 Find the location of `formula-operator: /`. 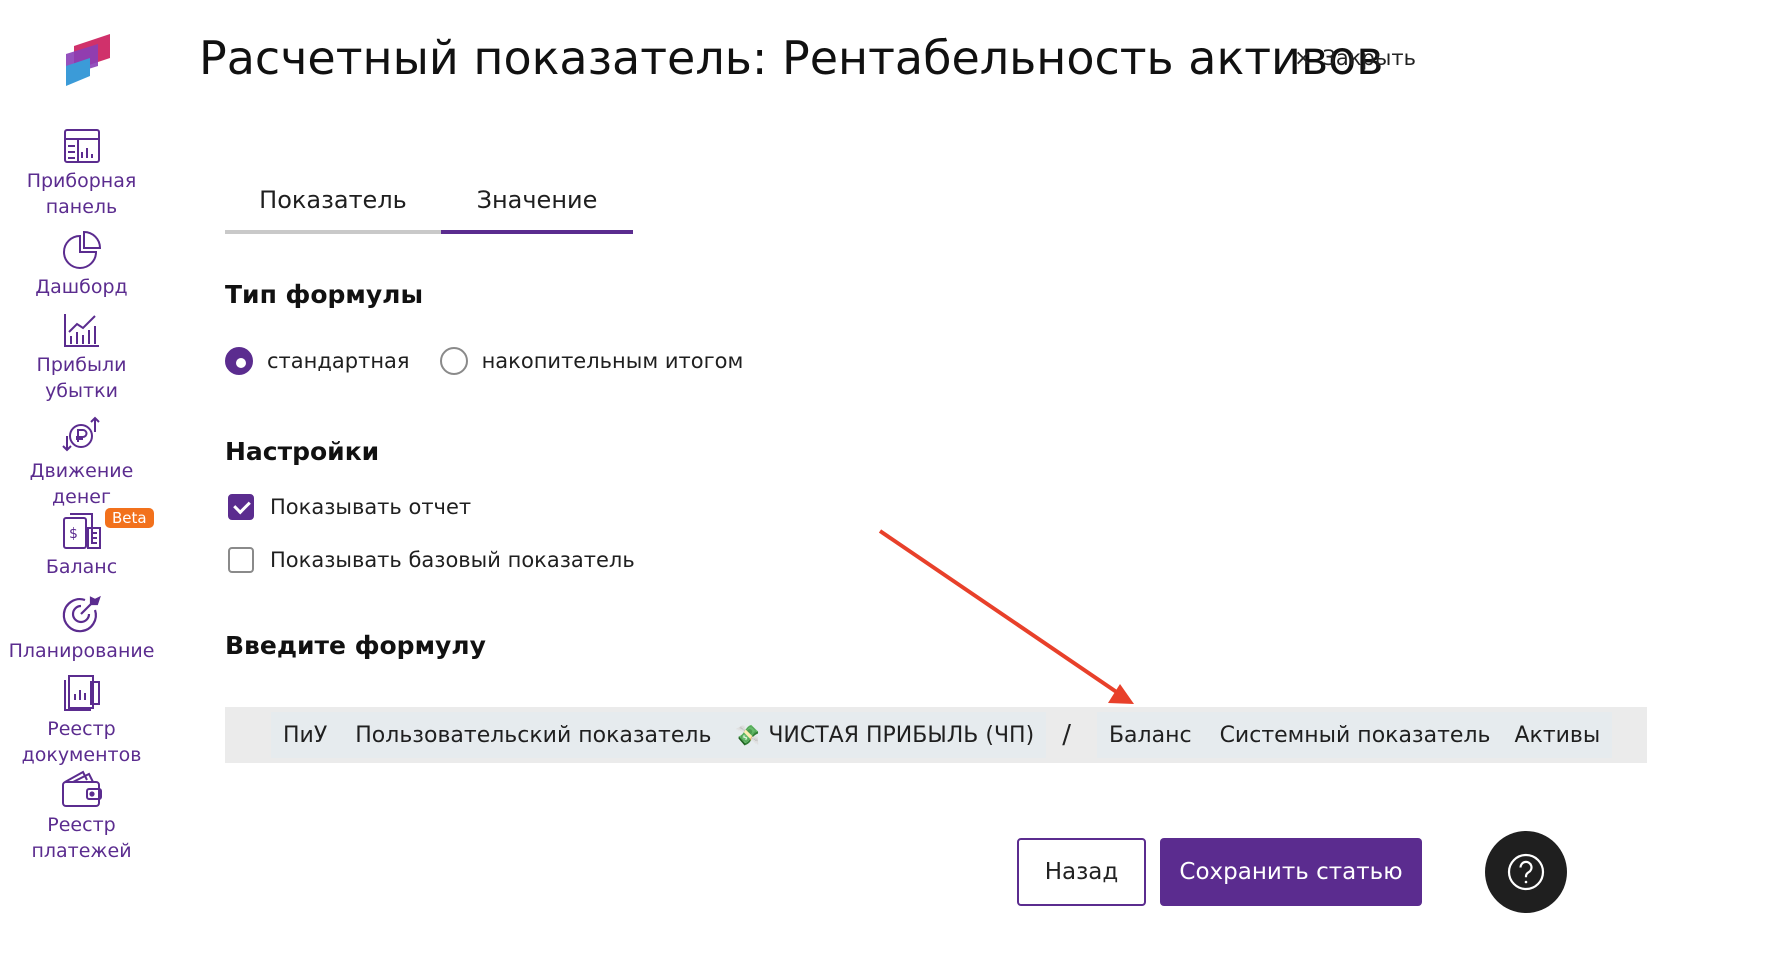

formula-operator: / is located at coordinates (1066, 735).